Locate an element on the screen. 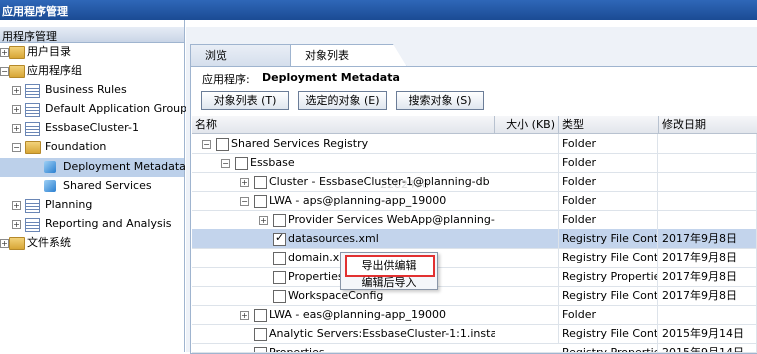 This screenshot has width=757, height=354. tree-label: EssbaseCluster-1 is located at coordinates (92, 127).